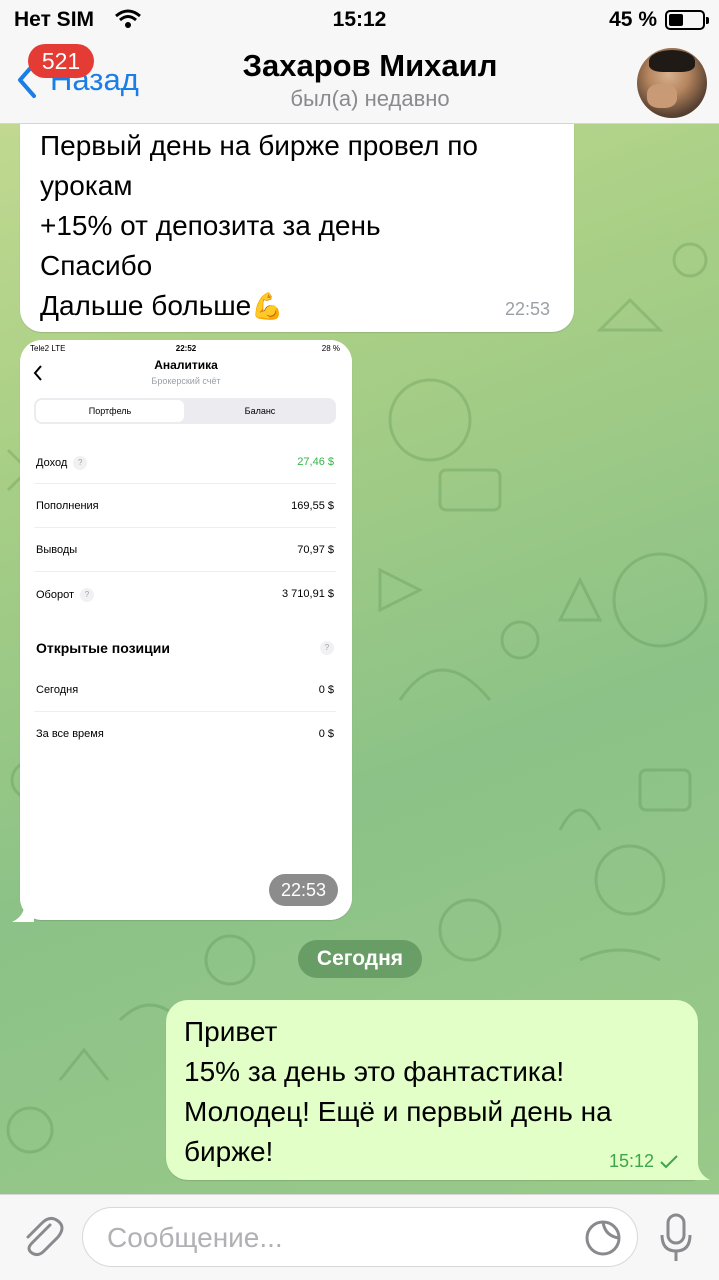 This screenshot has height=1280, width=719. I want to click on photo-section-title: Открытые позиции, so click(103, 648).